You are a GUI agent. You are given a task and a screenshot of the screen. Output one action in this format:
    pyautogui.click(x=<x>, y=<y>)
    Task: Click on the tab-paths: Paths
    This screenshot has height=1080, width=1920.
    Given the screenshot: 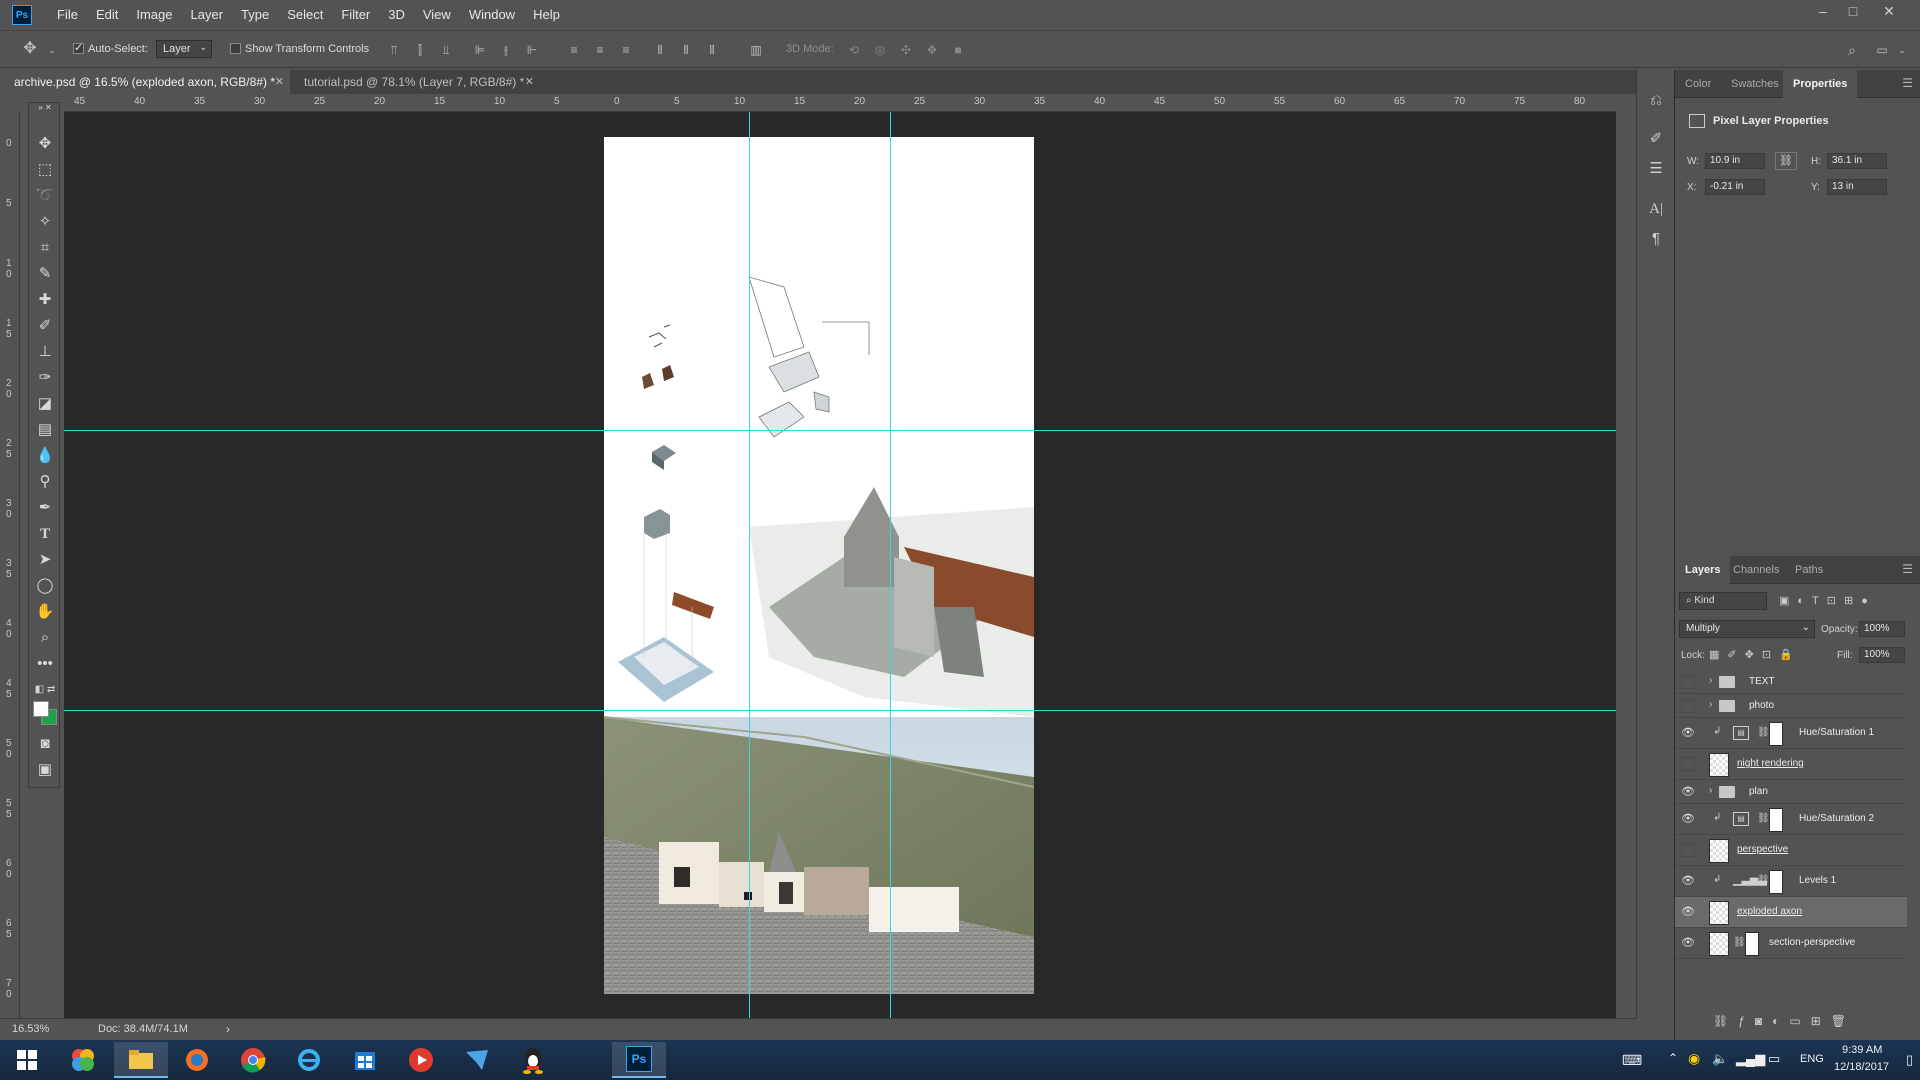 What is the action you would take?
    pyautogui.click(x=1809, y=570)
    